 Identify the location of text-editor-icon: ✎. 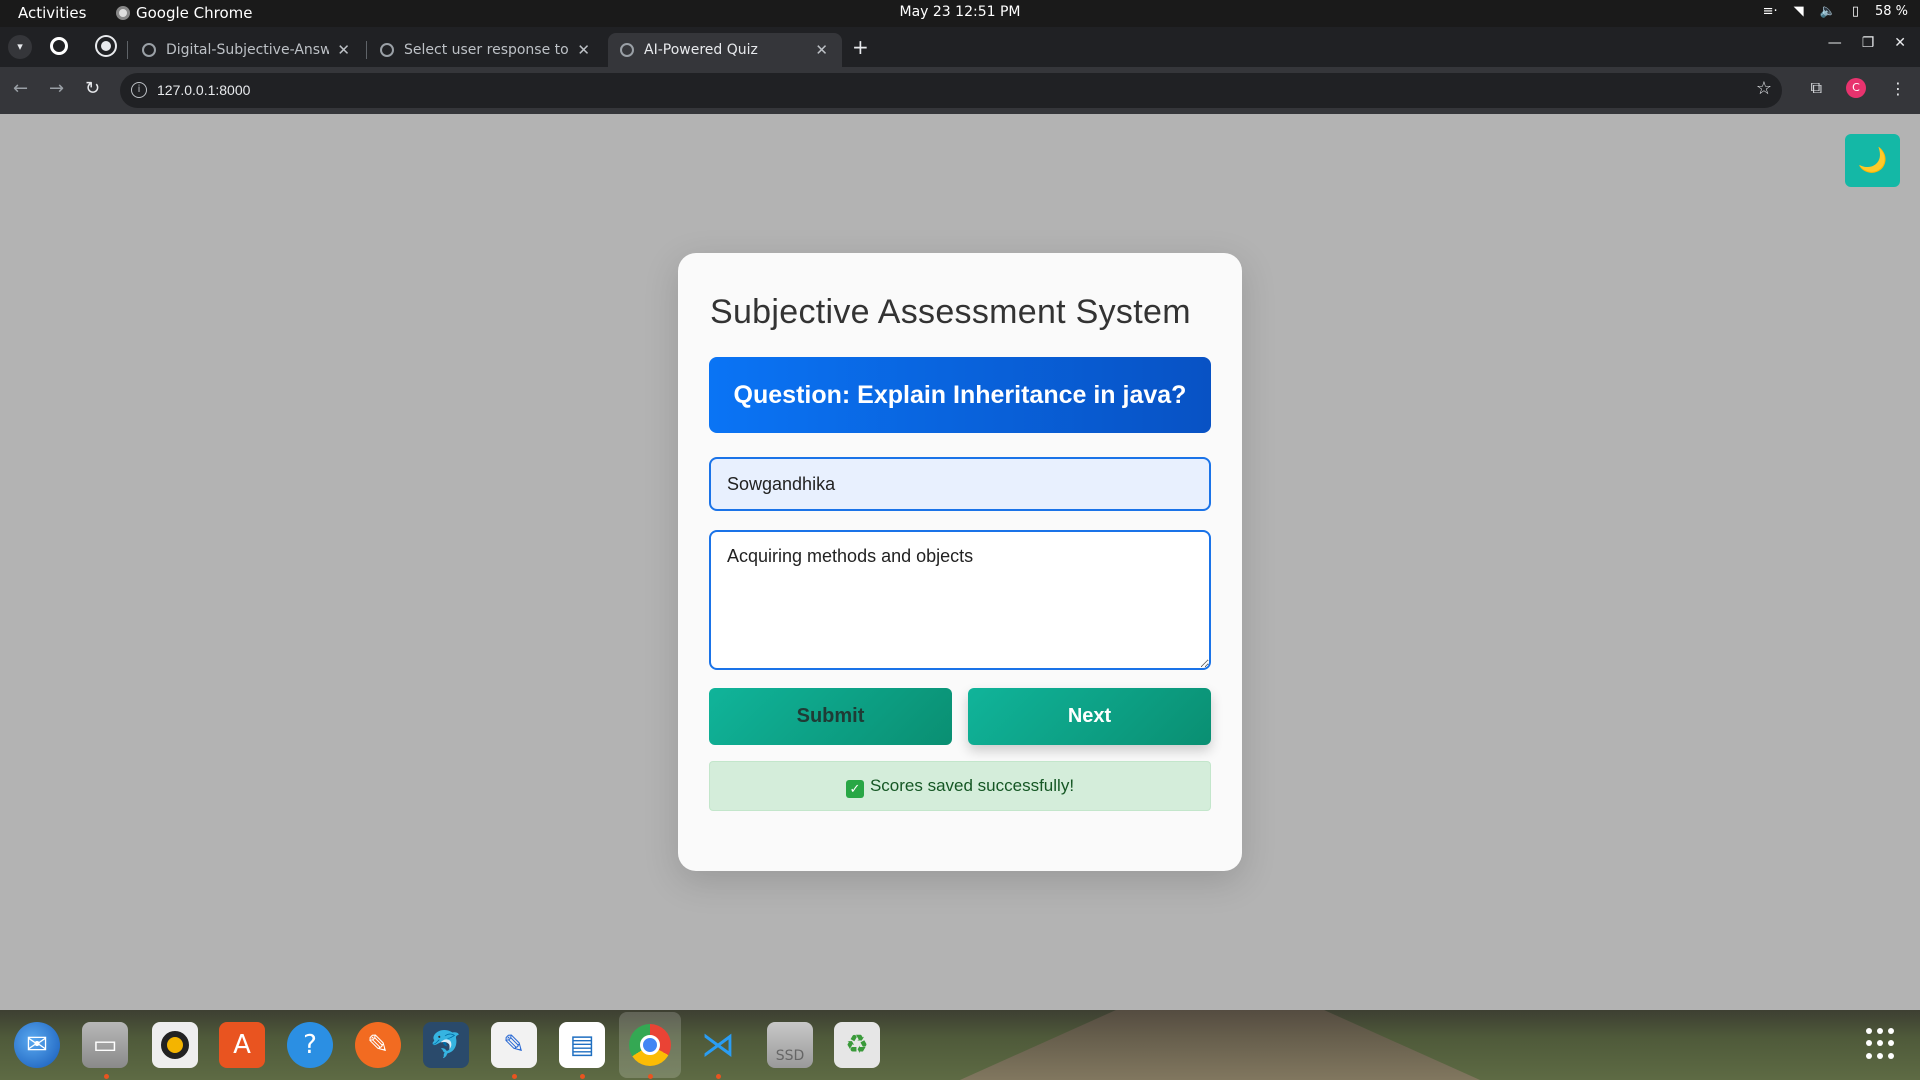
(514, 1045).